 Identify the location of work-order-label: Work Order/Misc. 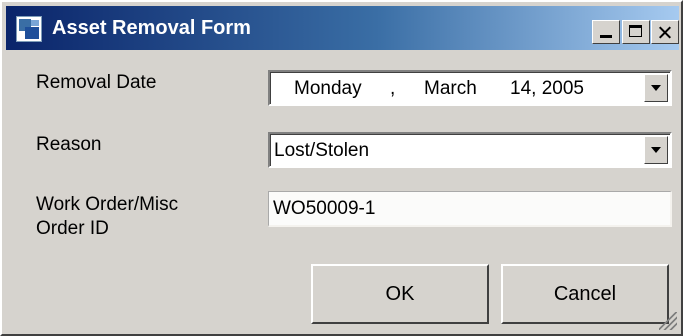
(107, 204).